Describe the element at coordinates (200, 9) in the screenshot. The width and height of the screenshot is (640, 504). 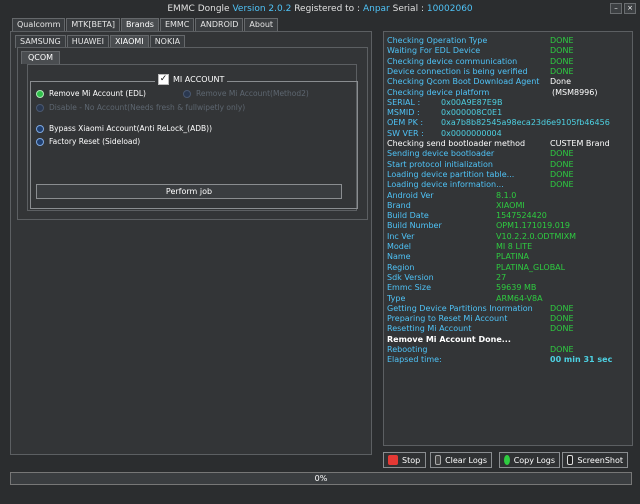
I see `app-name: EMMC Dongle` at that location.